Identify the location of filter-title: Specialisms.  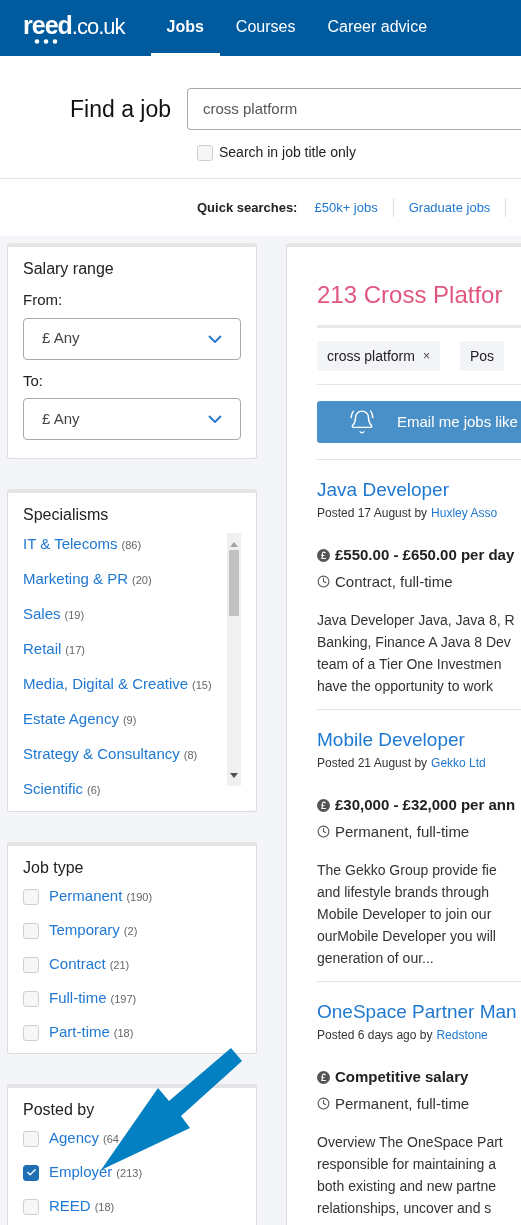
(66, 515).